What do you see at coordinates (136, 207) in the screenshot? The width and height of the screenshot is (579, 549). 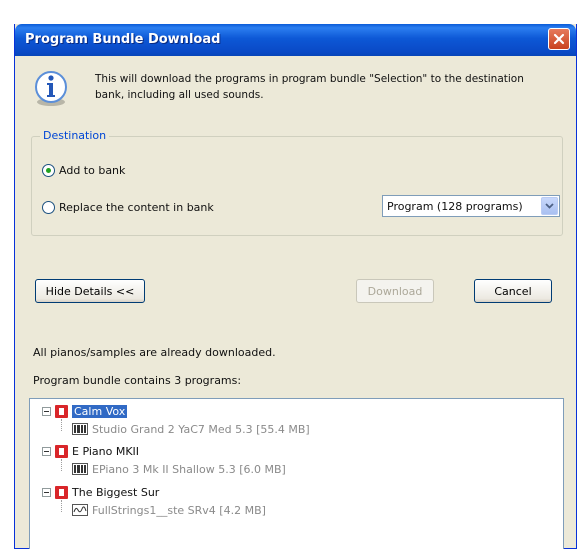 I see `radio-replace-label: Replace the content in bank` at bounding box center [136, 207].